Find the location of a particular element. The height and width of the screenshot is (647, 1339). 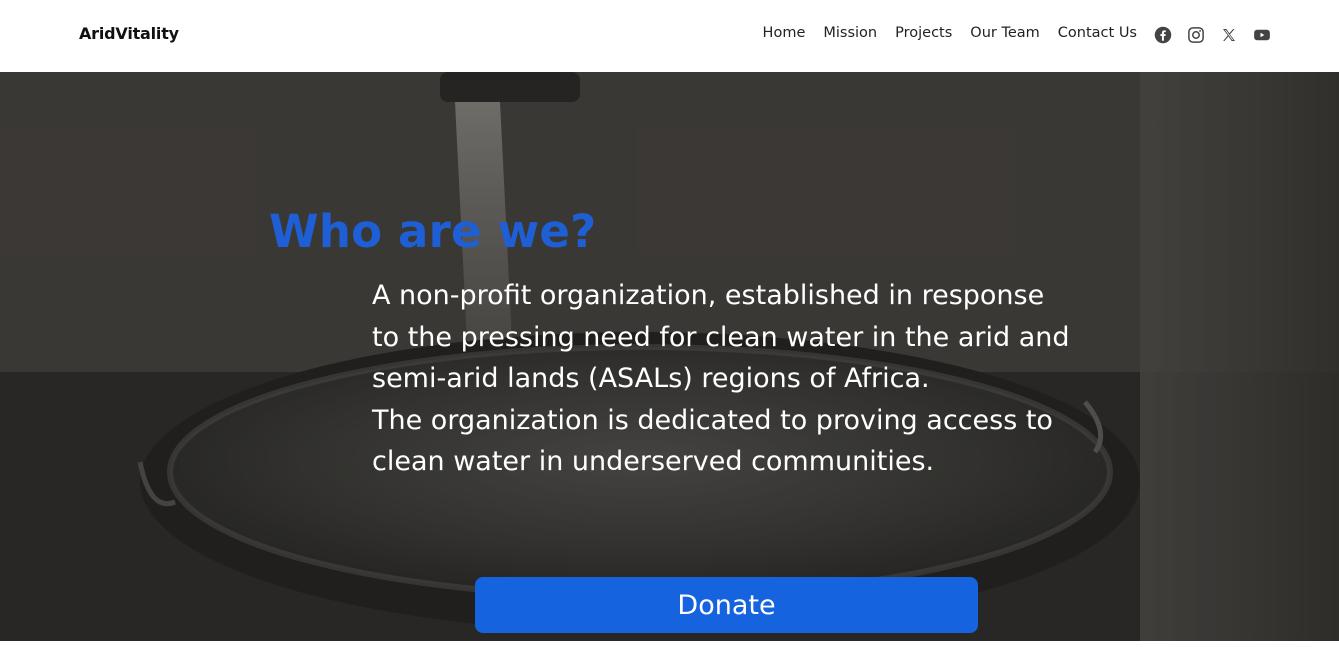

nav-link-projects: Projects is located at coordinates (923, 33).